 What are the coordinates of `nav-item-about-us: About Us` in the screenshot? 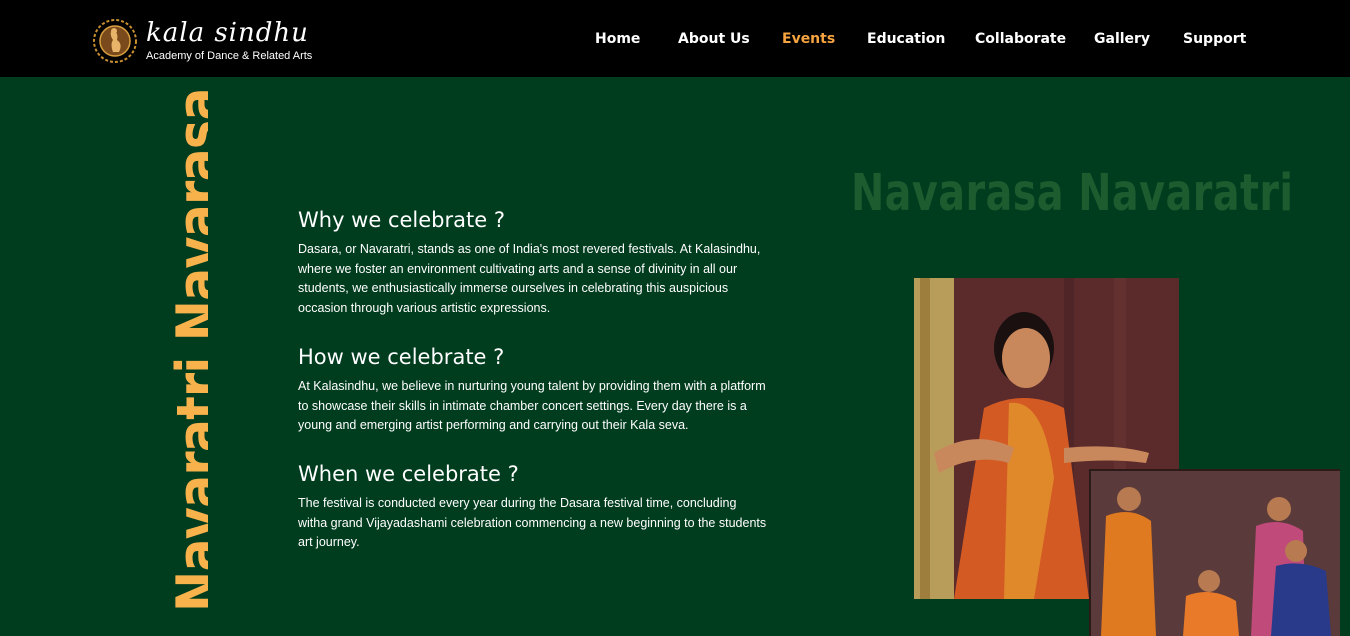 It's located at (714, 39).